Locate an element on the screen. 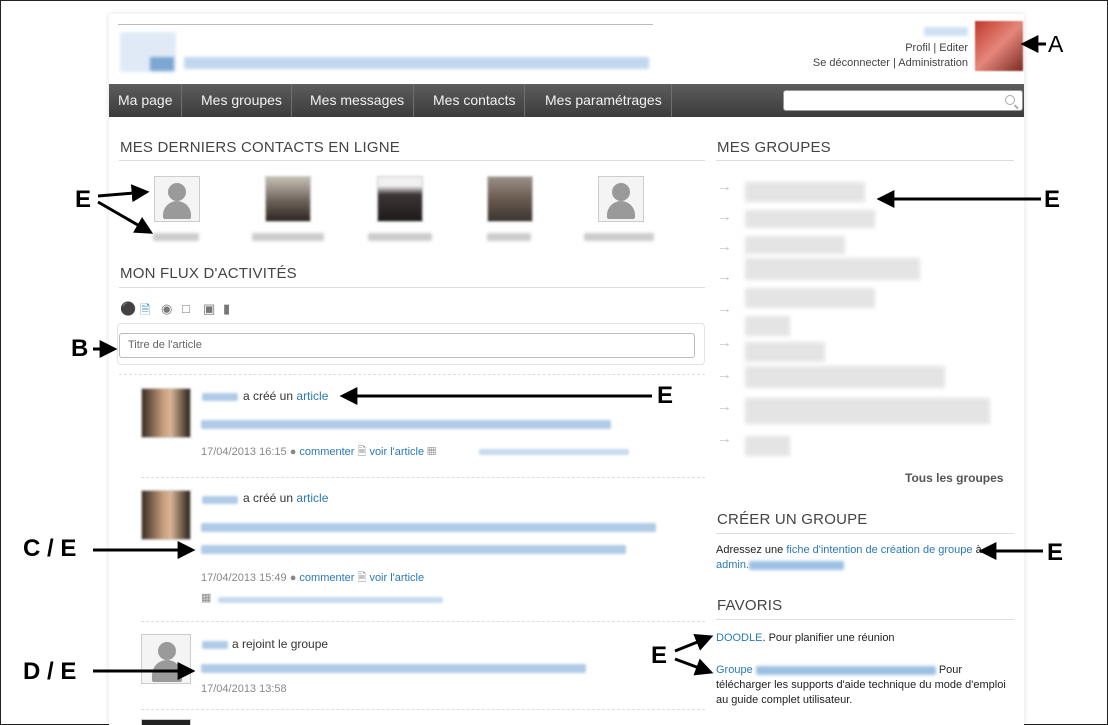 This screenshot has width=1108, height=725. create-group-form-link: fiche d'intention de création de groupe is located at coordinates (879, 550).